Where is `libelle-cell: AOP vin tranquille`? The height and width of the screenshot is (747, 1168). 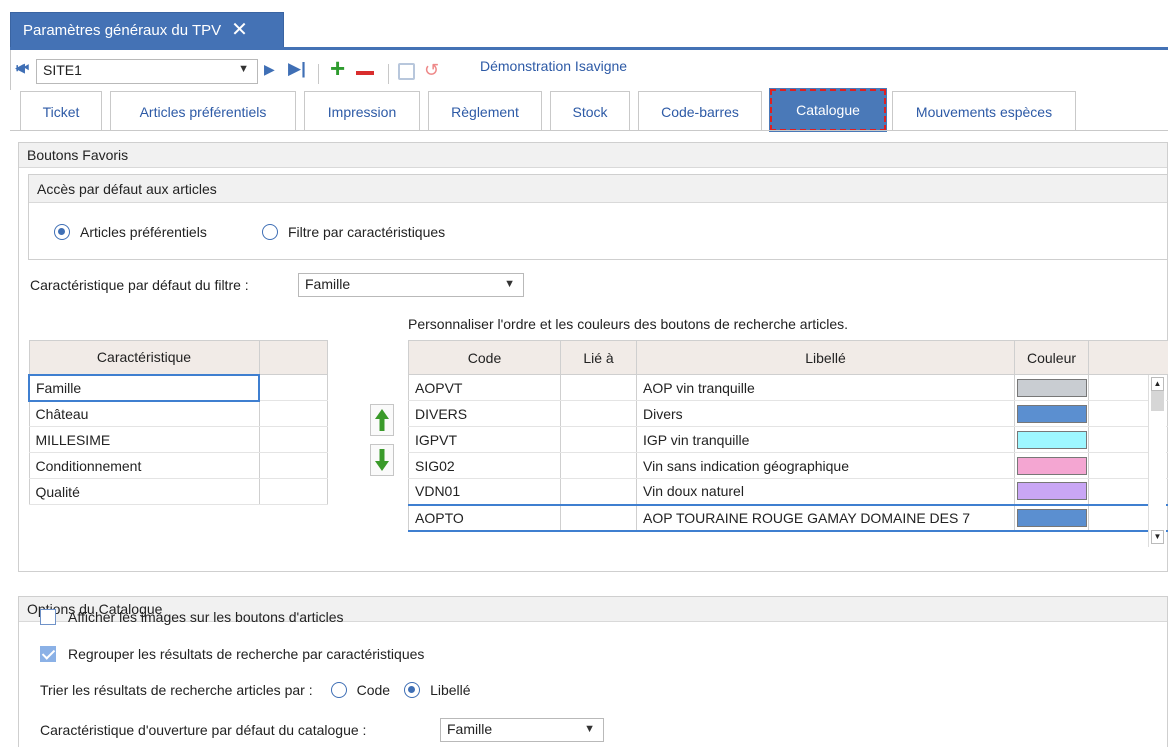 libelle-cell: AOP vin tranquille is located at coordinates (825, 387).